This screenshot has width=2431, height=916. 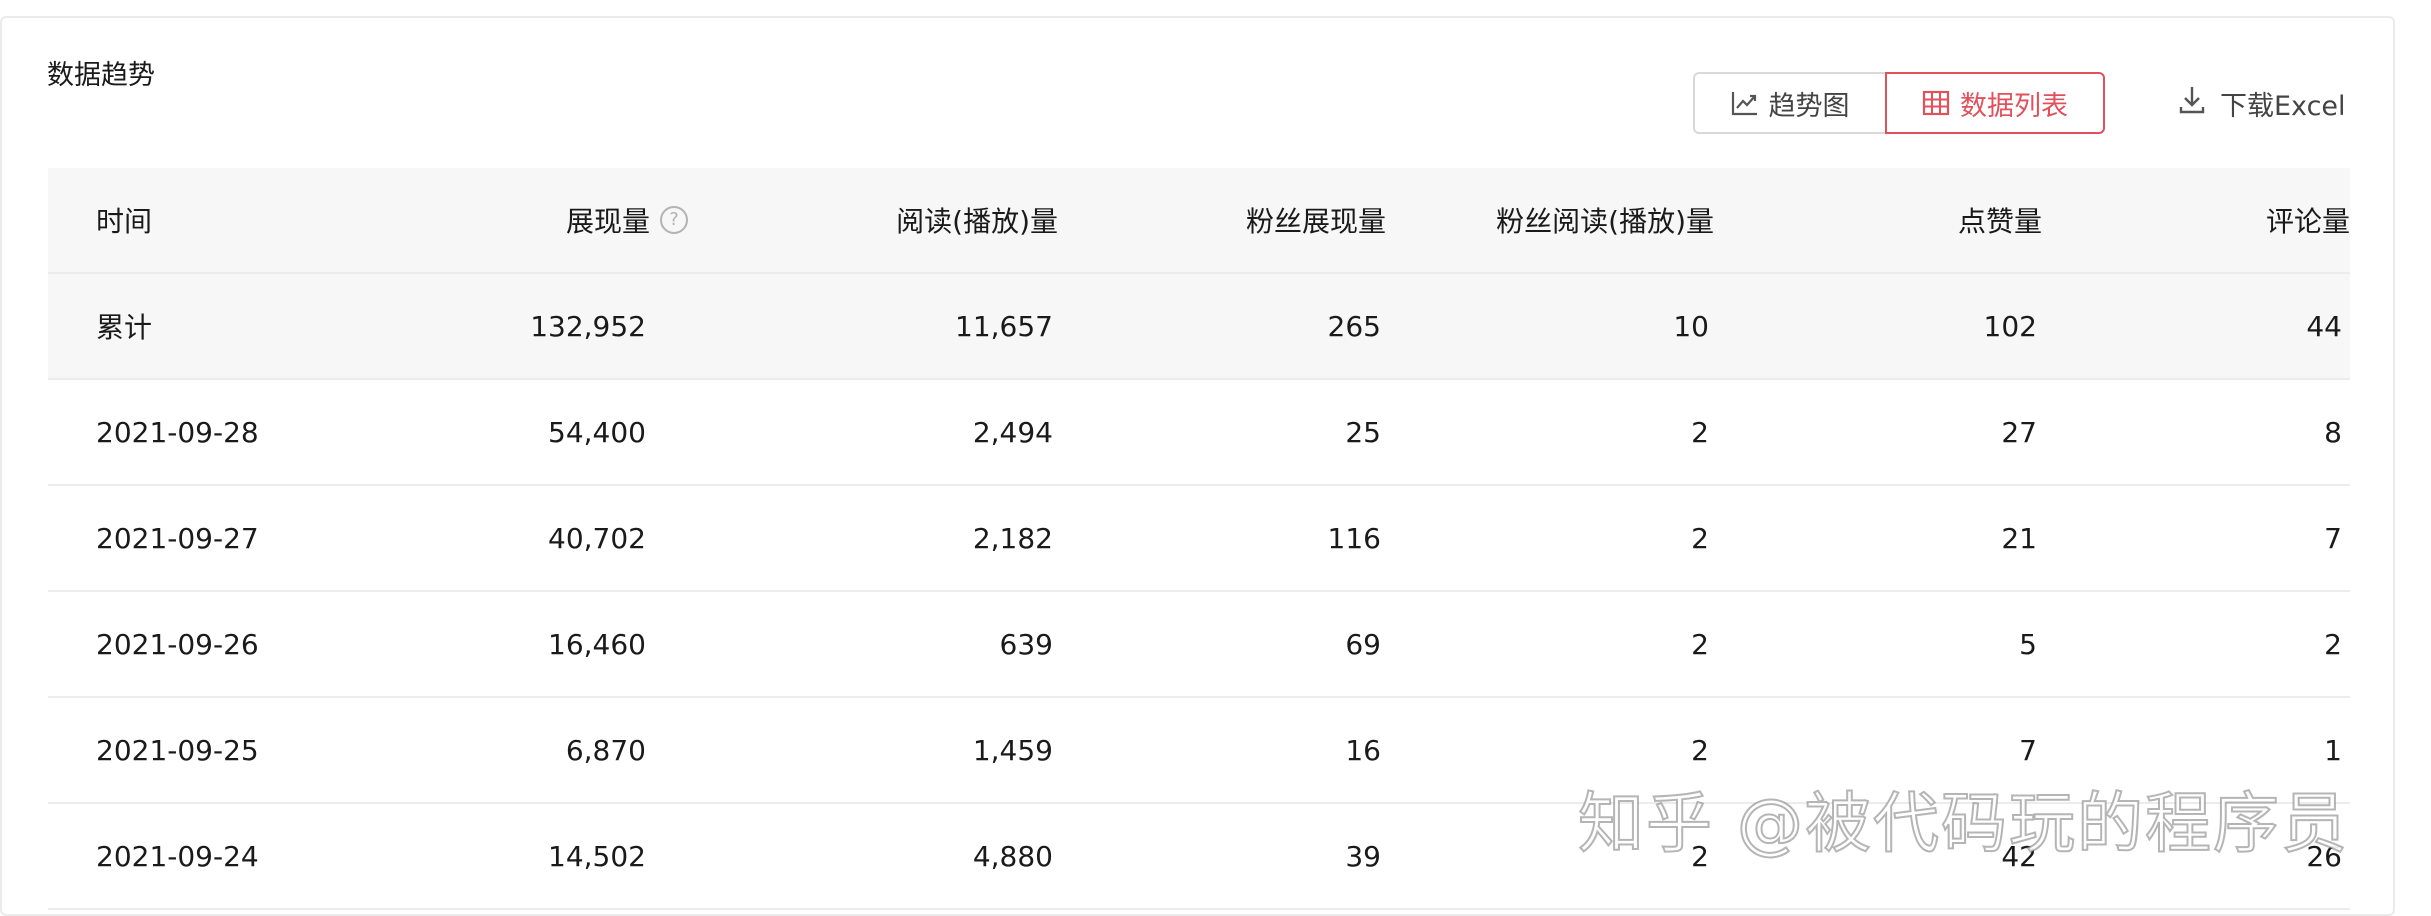 What do you see at coordinates (2333, 750) in the screenshot?
I see `table-cell: 1` at bounding box center [2333, 750].